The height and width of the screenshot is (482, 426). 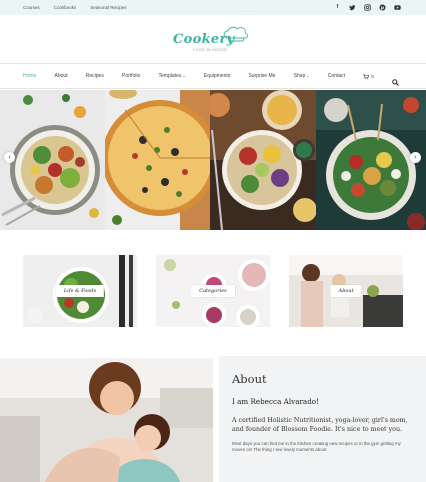 I want to click on category-cards: Life & Foods Categories About, so click(x=213, y=291).